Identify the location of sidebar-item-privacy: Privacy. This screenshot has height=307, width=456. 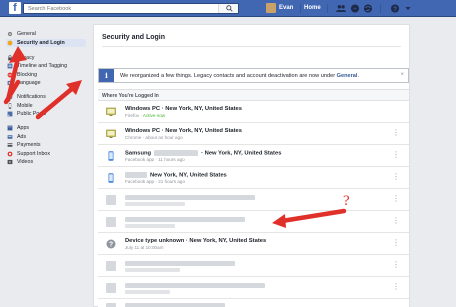
(46, 58).